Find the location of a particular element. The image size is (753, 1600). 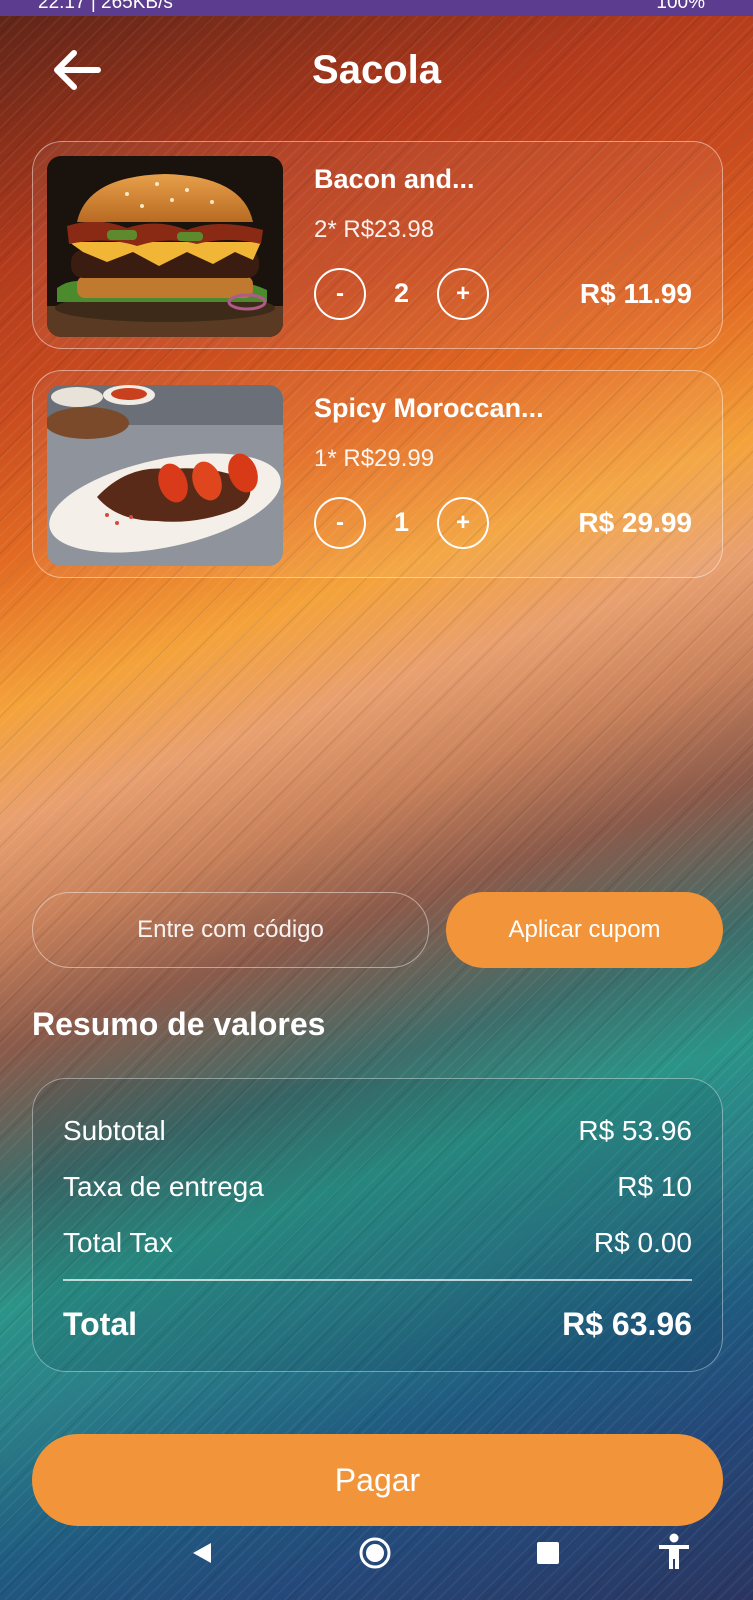

total-value: R$ 63.96 is located at coordinates (627, 1324).